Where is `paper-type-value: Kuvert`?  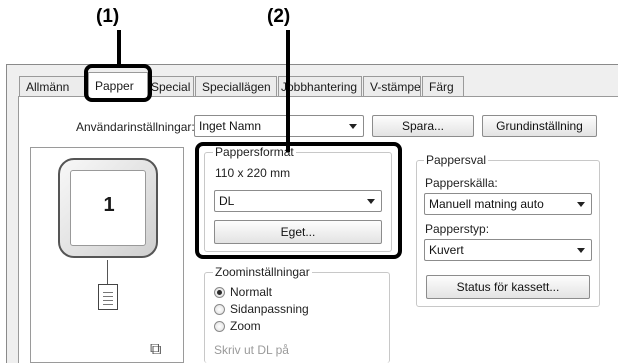
paper-type-value: Kuvert is located at coordinates (446, 250).